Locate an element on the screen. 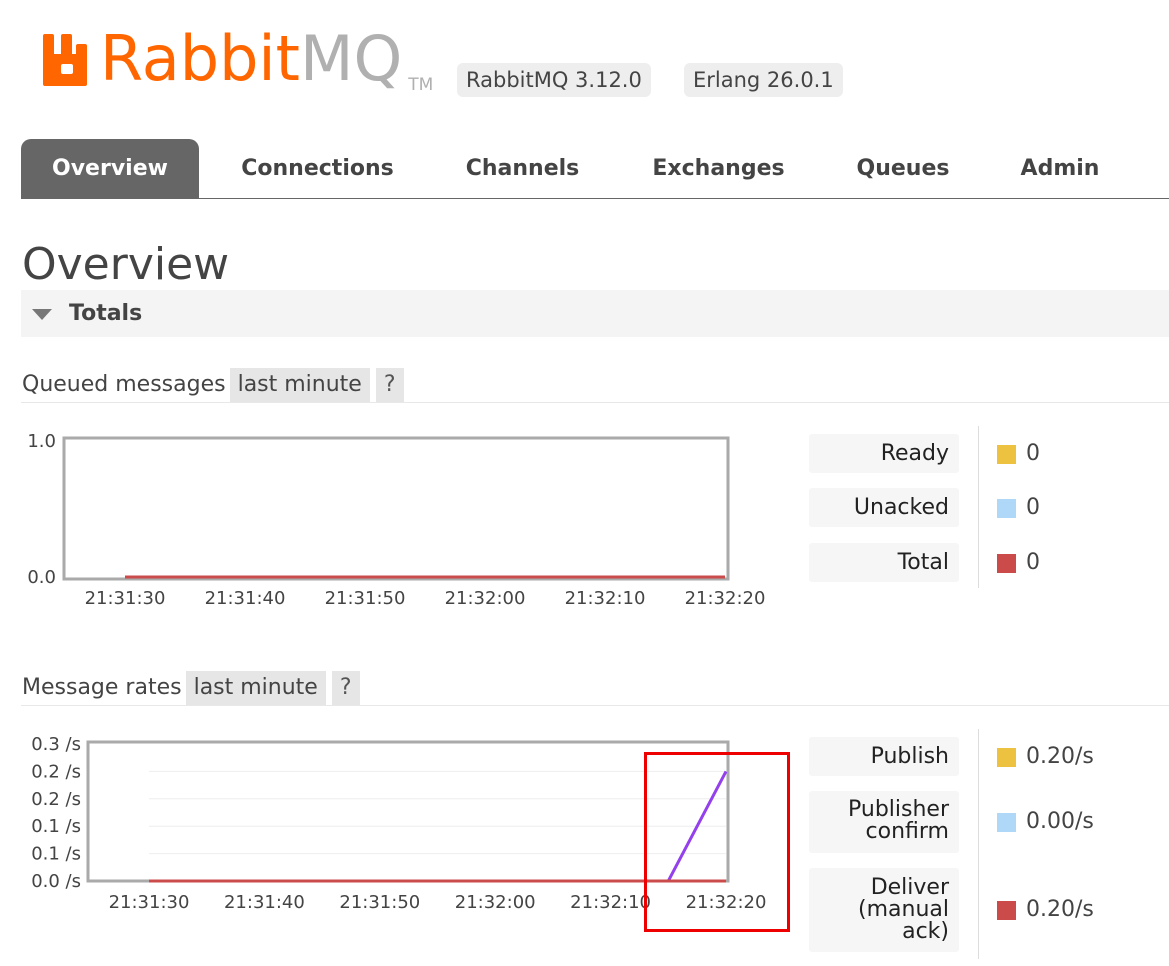  logo-trademark: TM is located at coordinates (421, 85).